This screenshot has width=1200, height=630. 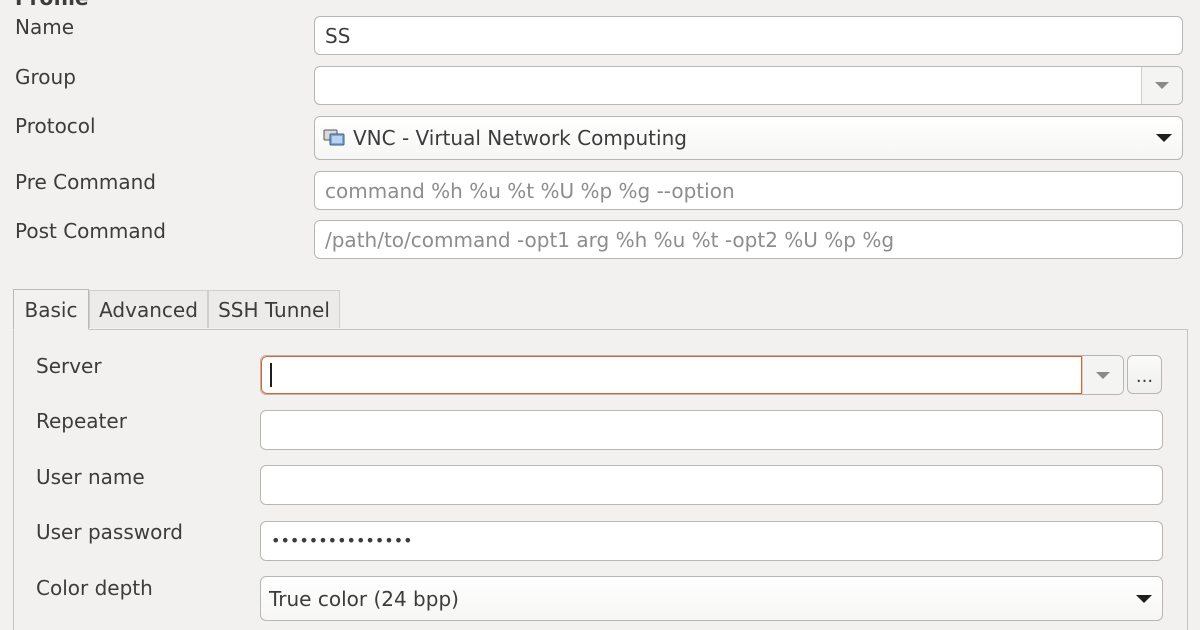 I want to click on tab-basic: Basic, so click(x=51, y=309).